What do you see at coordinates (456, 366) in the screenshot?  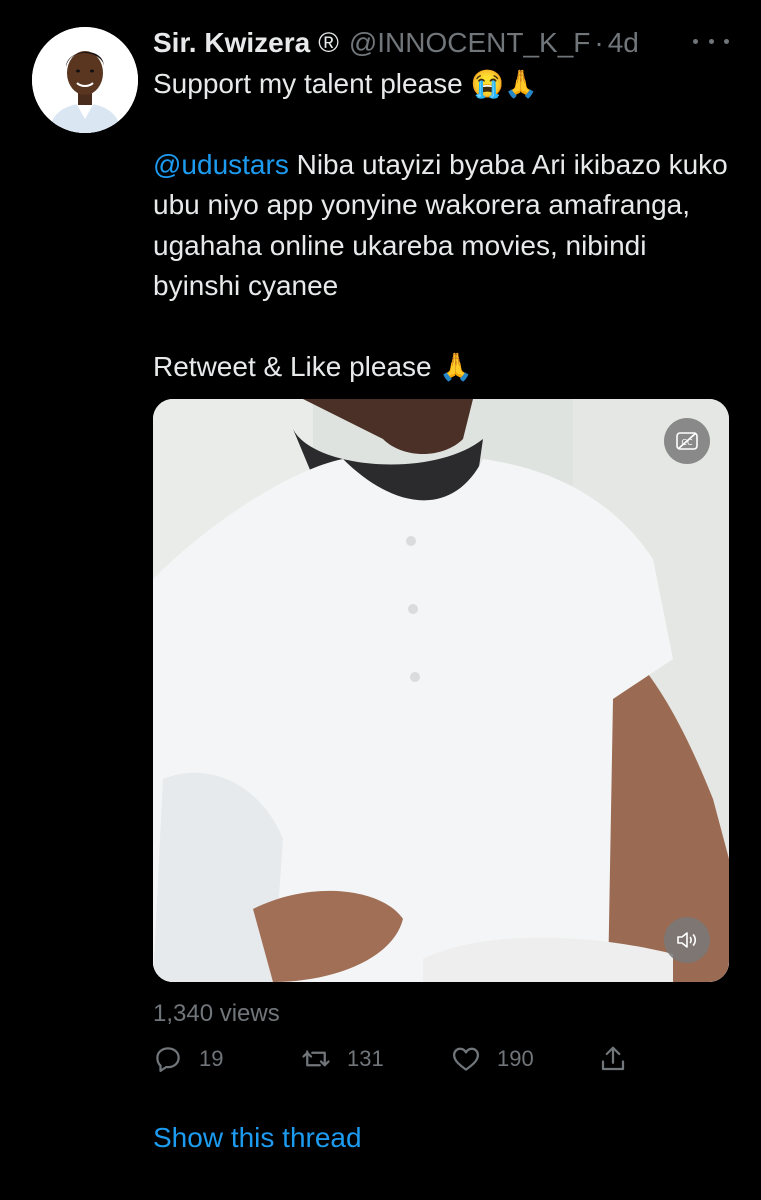 I see `pray-emoji: 🙏` at bounding box center [456, 366].